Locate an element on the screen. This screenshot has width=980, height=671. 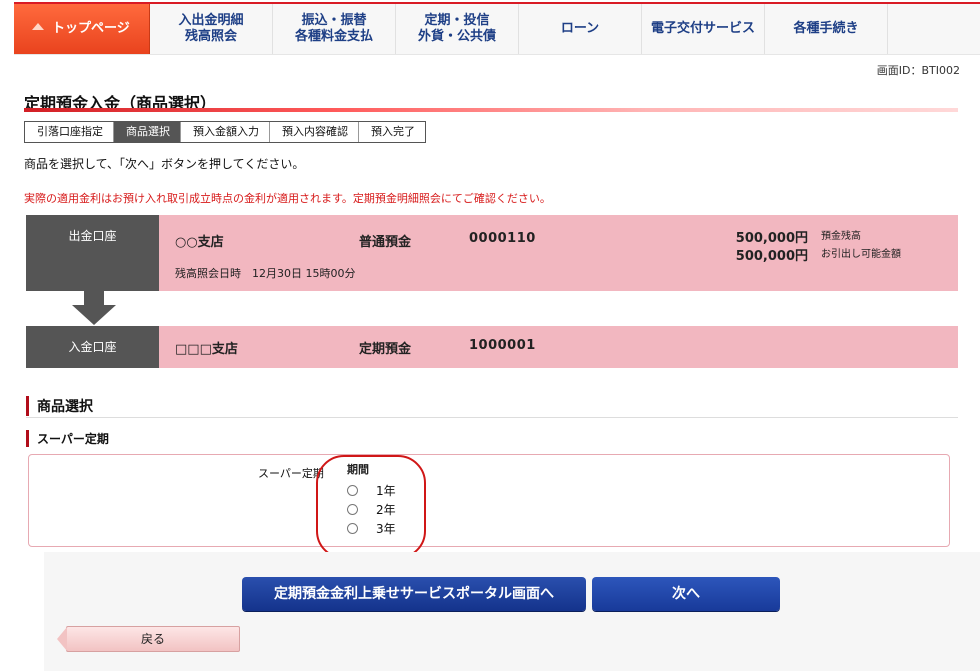
withdraw-account-label: 出金口座 is located at coordinates (92, 253).